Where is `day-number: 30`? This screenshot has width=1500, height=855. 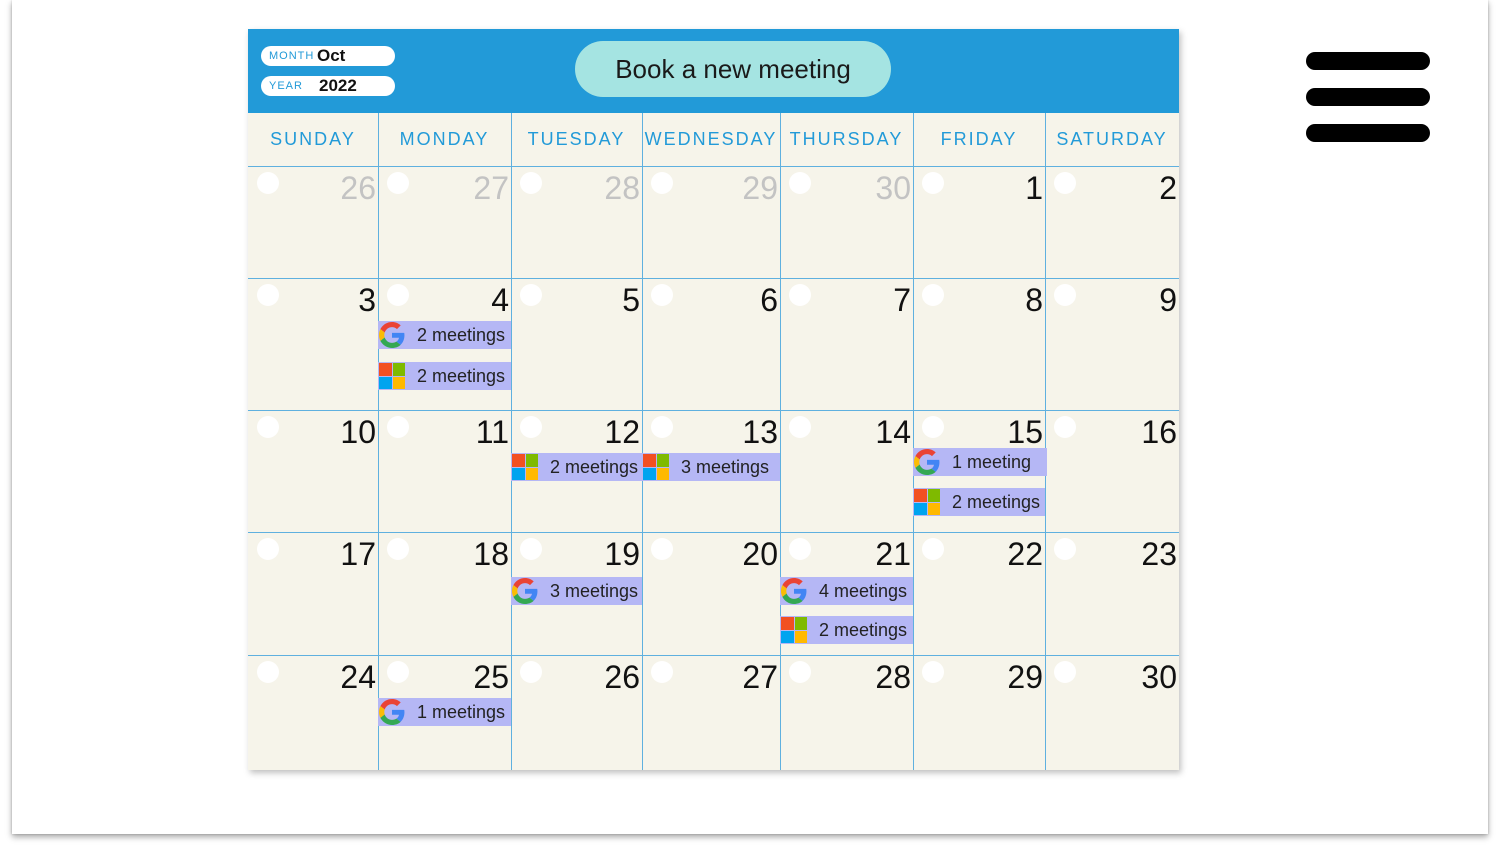 day-number: 30 is located at coordinates (893, 188).